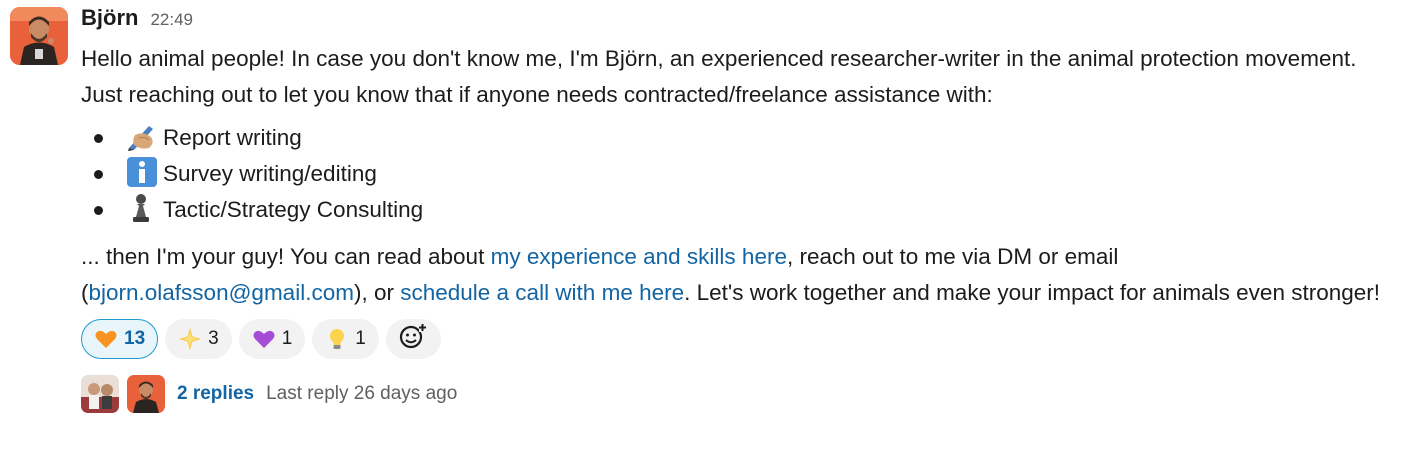 The height and width of the screenshot is (467, 1411). What do you see at coordinates (337, 339) in the screenshot?
I see `light-bulb-icon` at bounding box center [337, 339].